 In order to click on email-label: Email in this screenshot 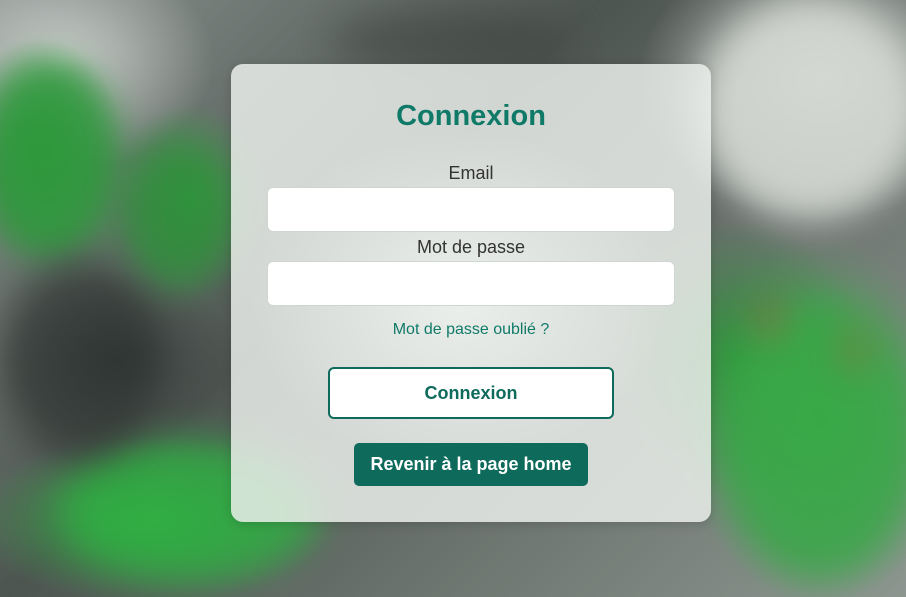, I will do `click(471, 173)`.